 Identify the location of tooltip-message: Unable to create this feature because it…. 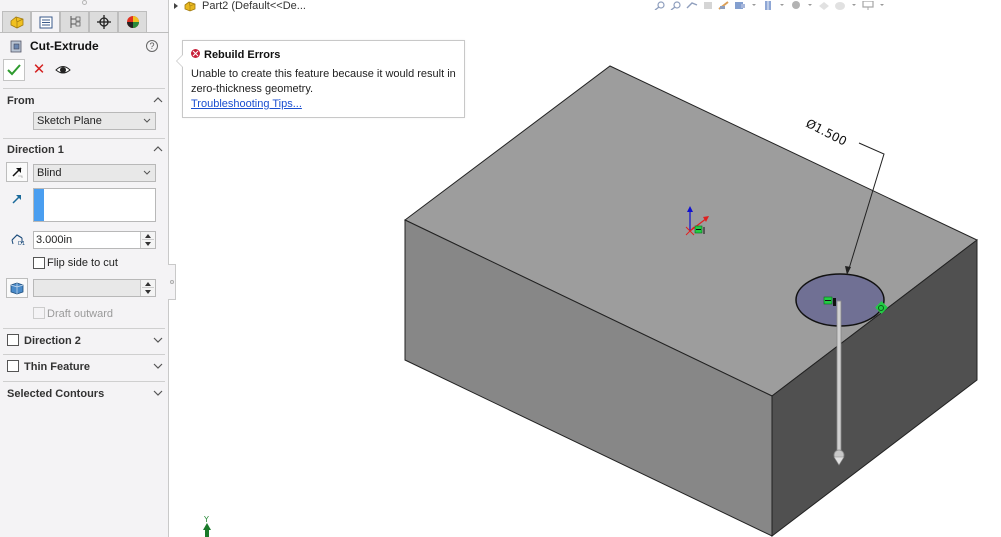
(323, 81).